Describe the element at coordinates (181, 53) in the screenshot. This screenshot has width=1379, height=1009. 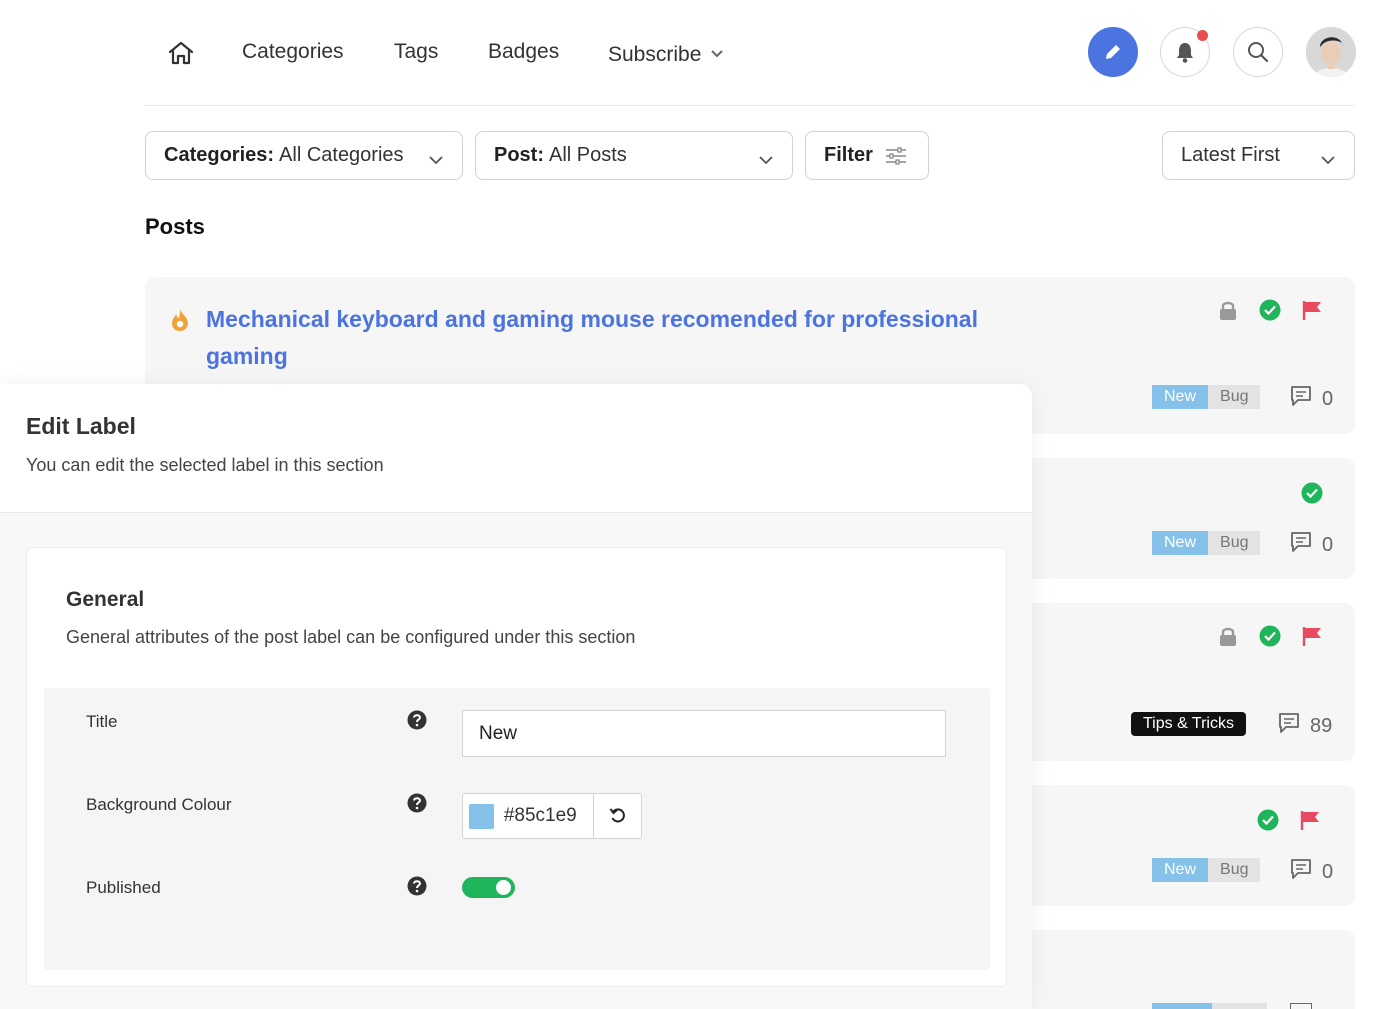
I see `home-icon` at that location.